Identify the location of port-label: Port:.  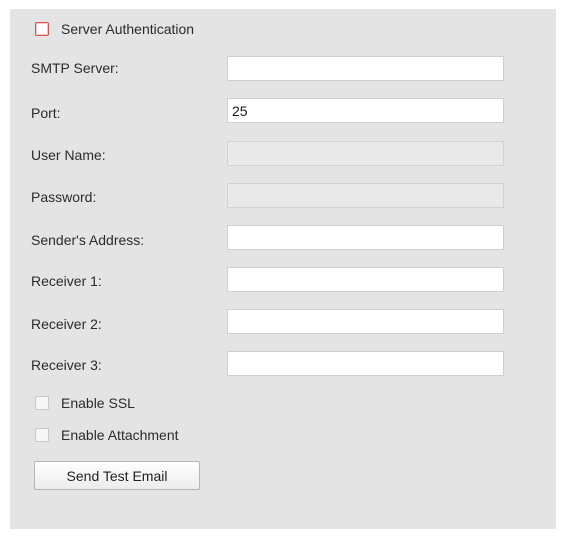
(46, 113).